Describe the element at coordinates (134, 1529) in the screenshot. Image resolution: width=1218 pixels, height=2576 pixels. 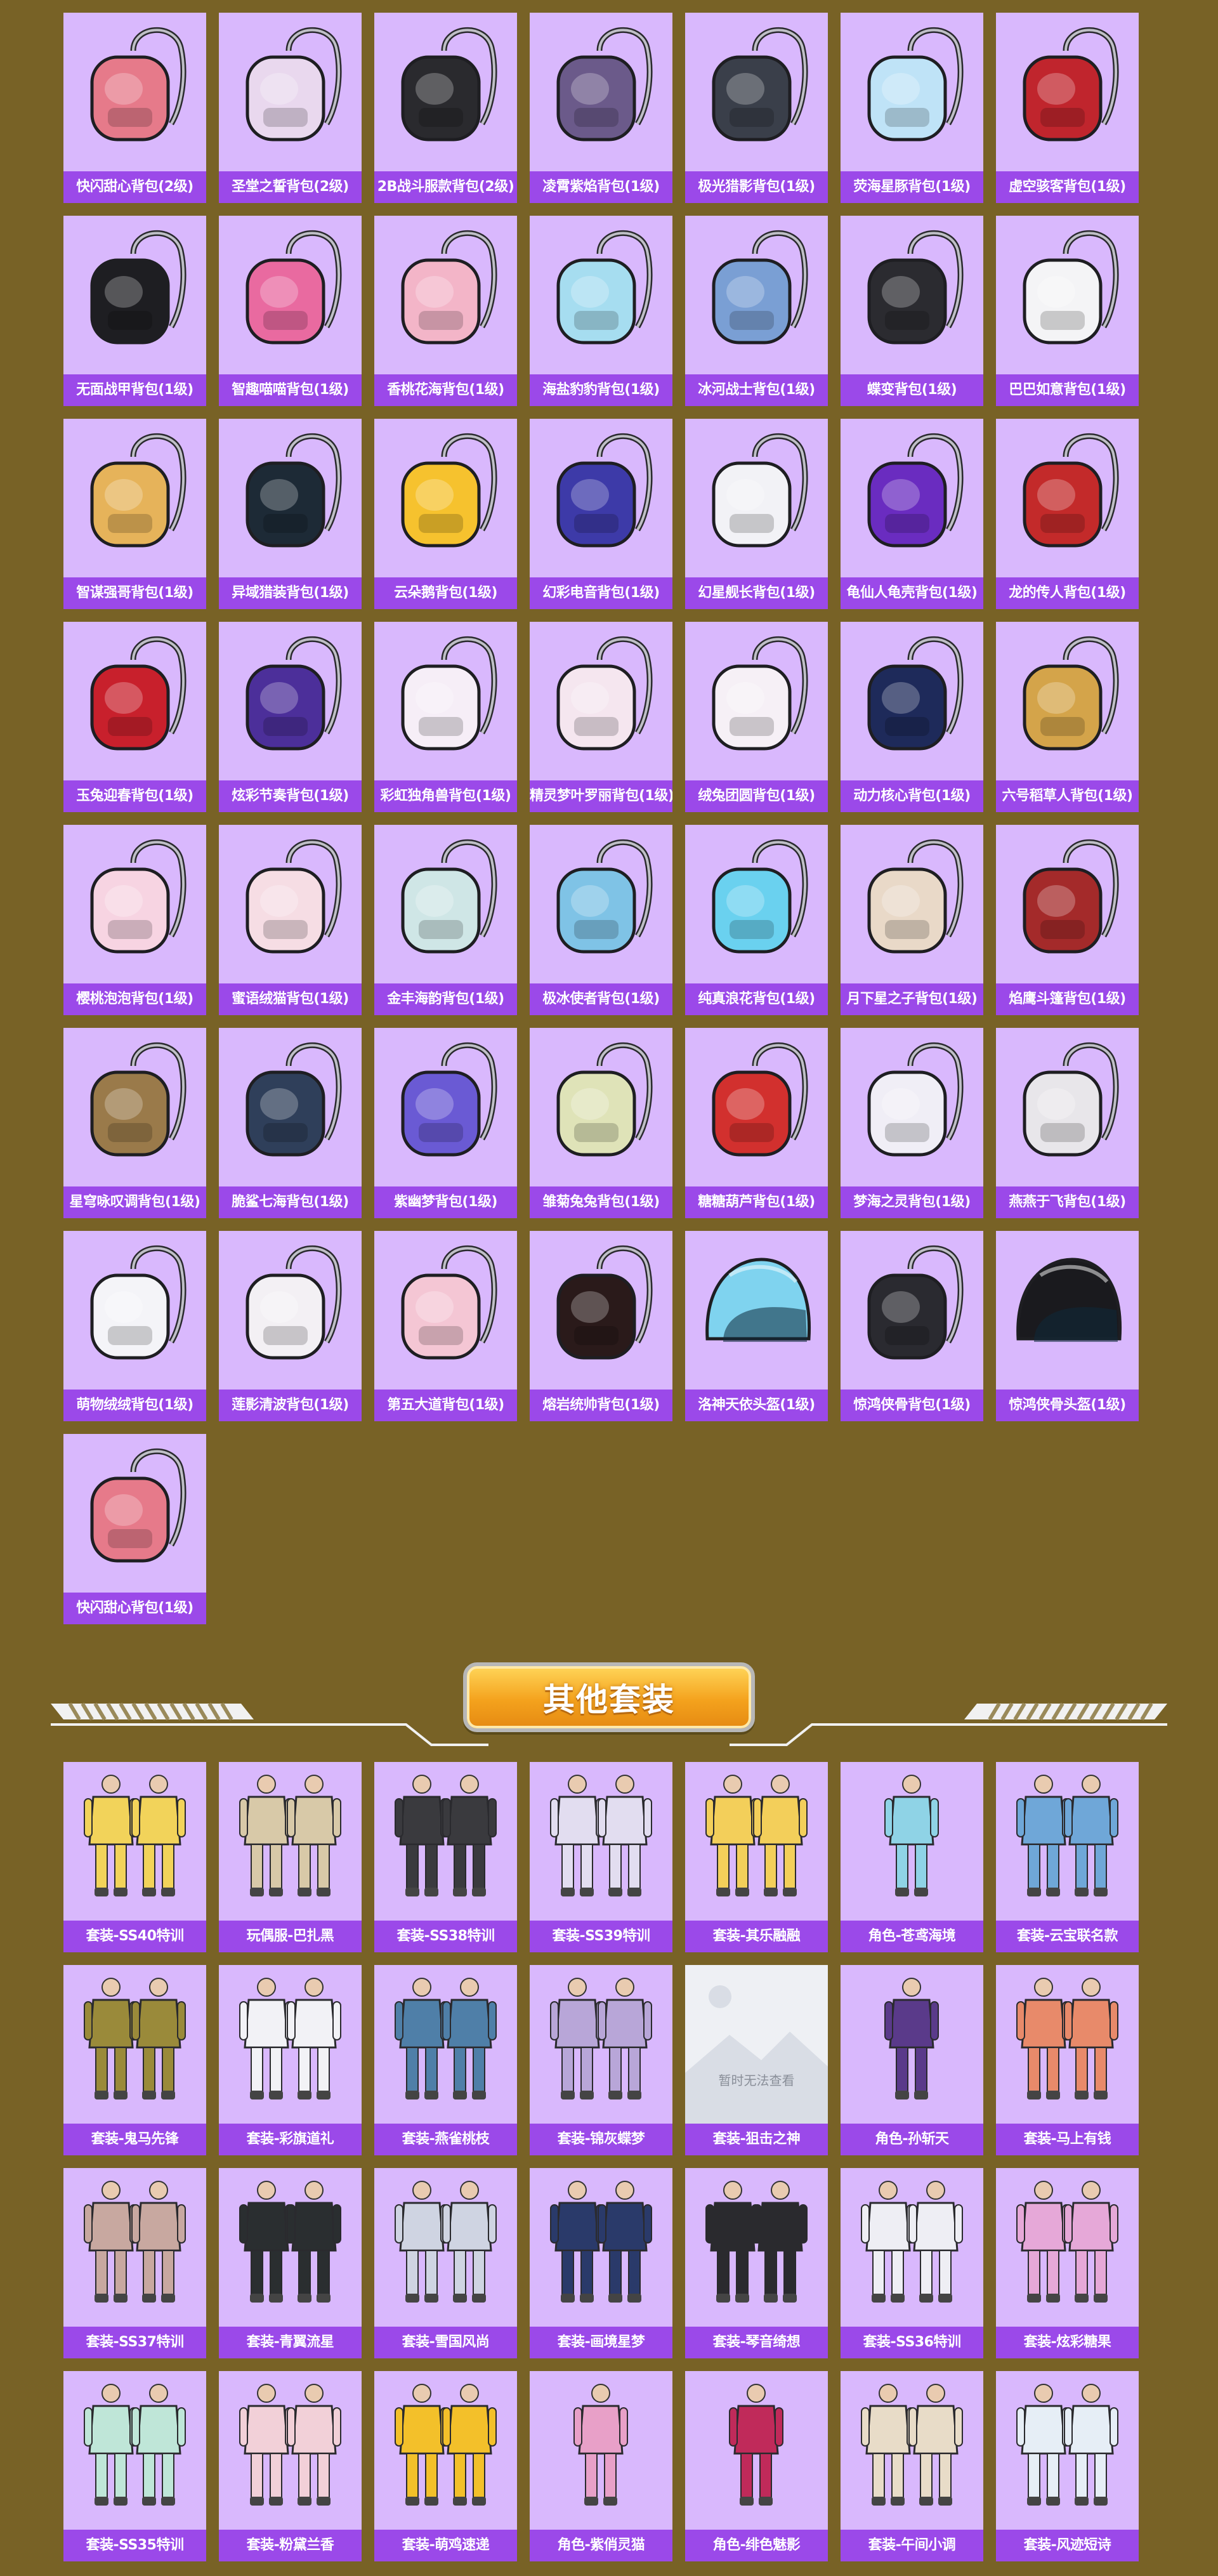
I see `backpack-card: 快闪甜心背包(1级)` at that location.